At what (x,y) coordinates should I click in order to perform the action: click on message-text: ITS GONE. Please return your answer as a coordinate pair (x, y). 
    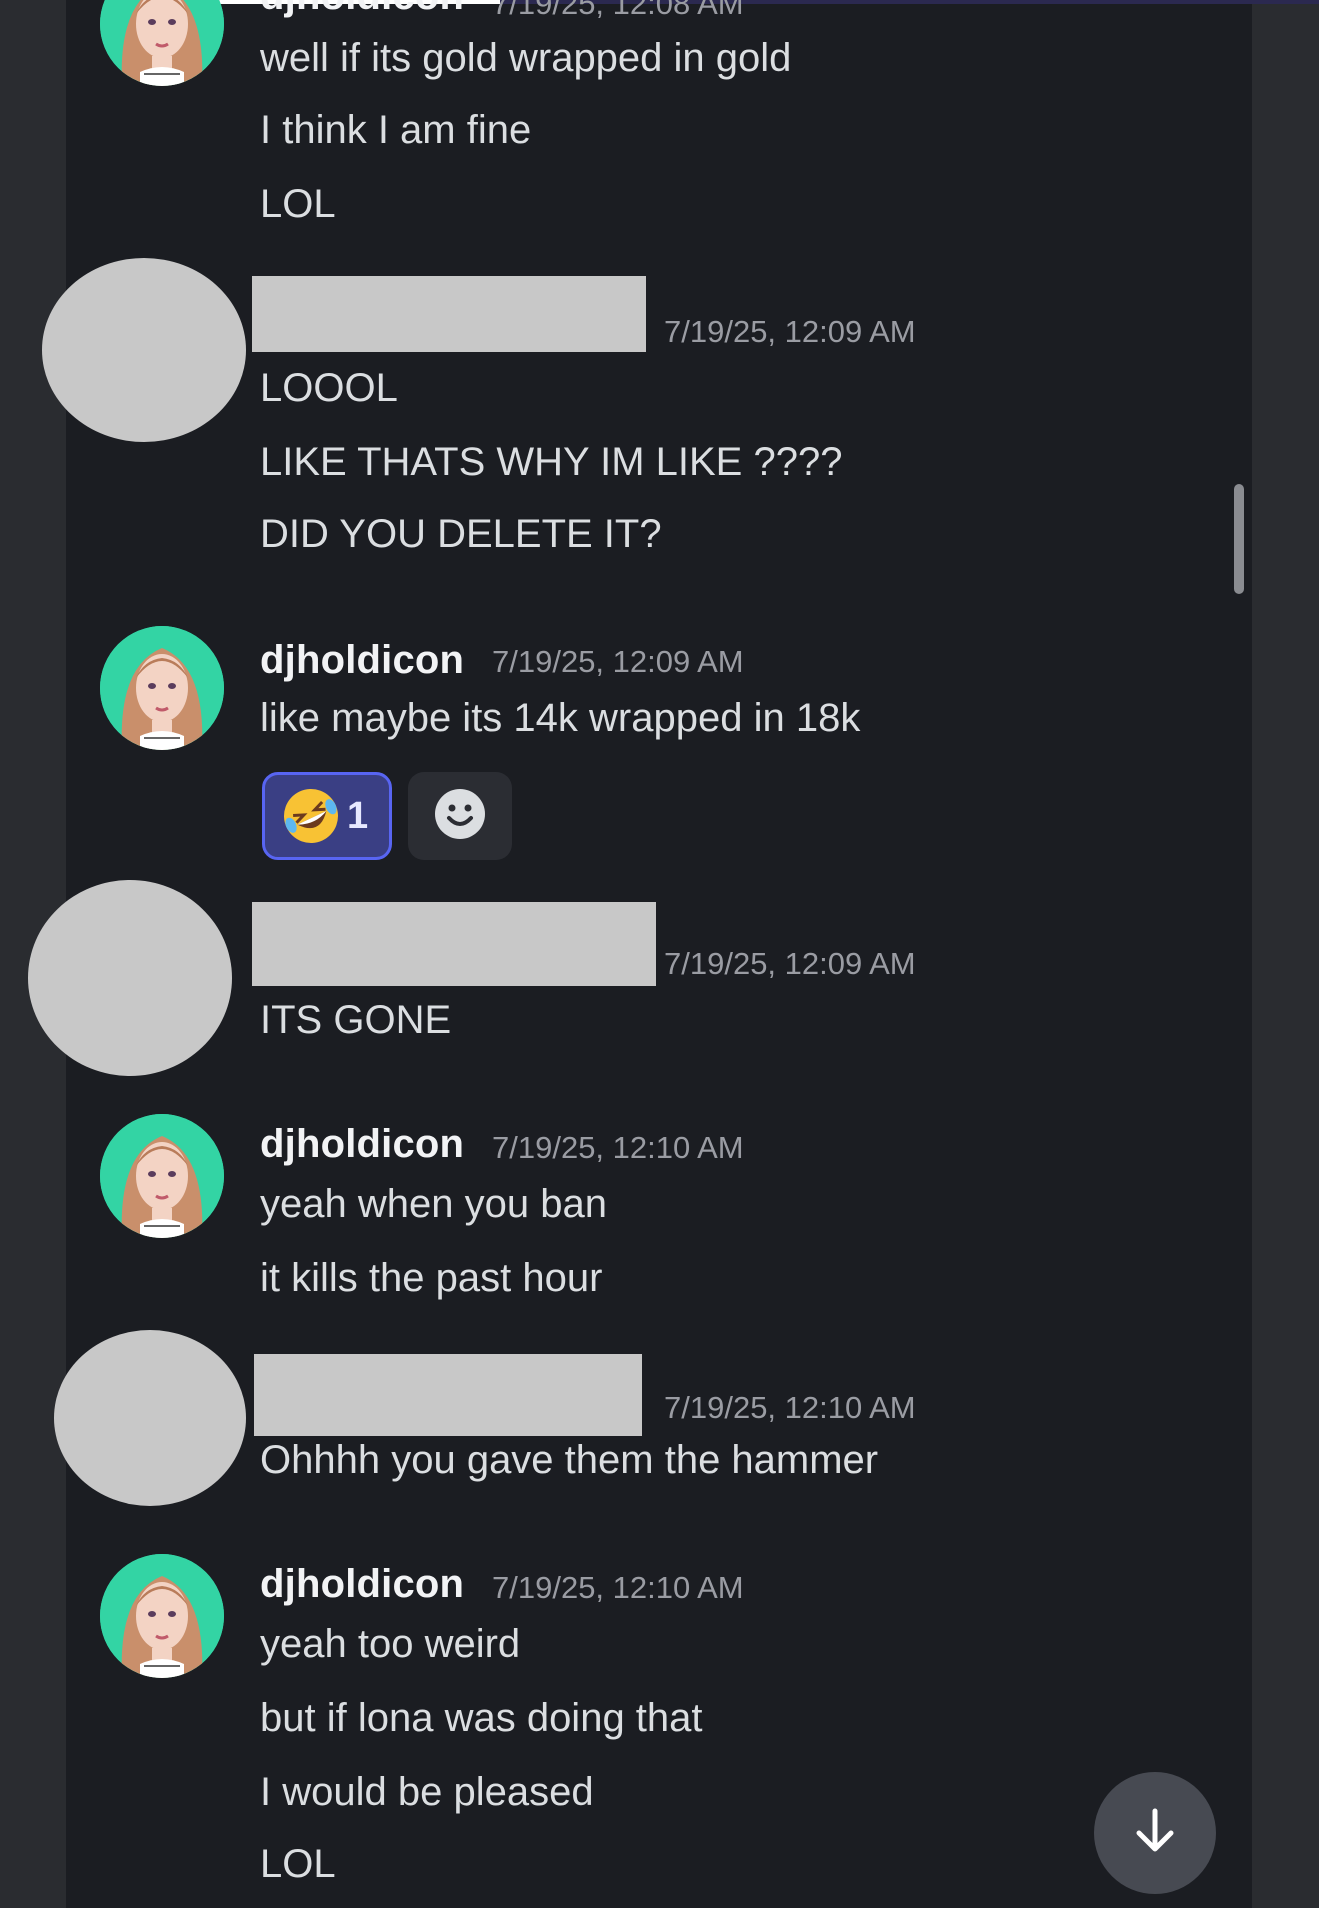
    Looking at the image, I should click on (356, 1020).